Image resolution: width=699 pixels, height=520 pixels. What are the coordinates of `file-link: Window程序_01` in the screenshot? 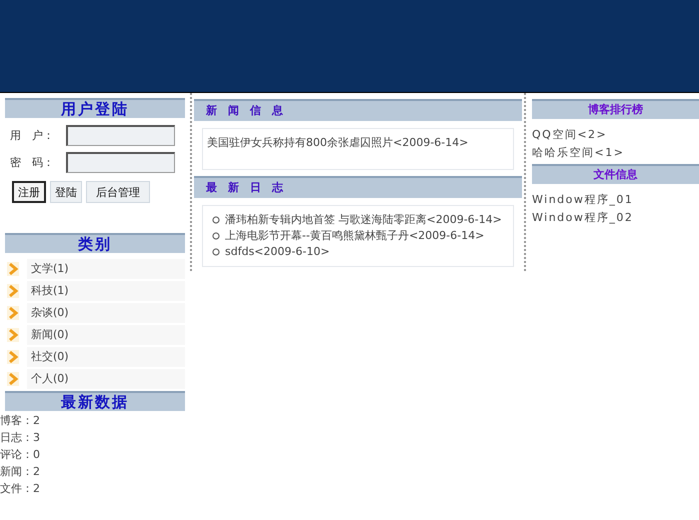 It's located at (615, 200).